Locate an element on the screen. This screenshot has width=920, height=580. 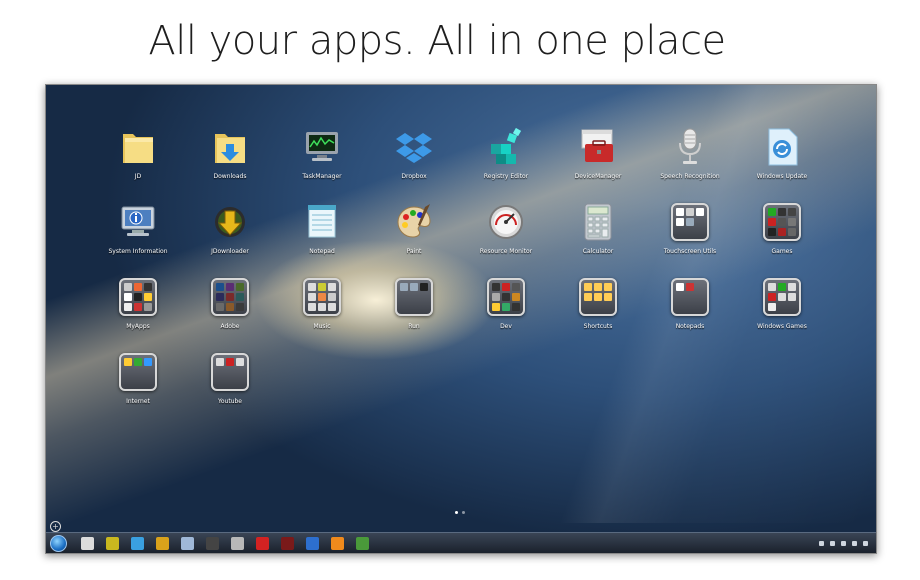
touchscreen-utils-folder-icon is located at coordinates (690, 222).